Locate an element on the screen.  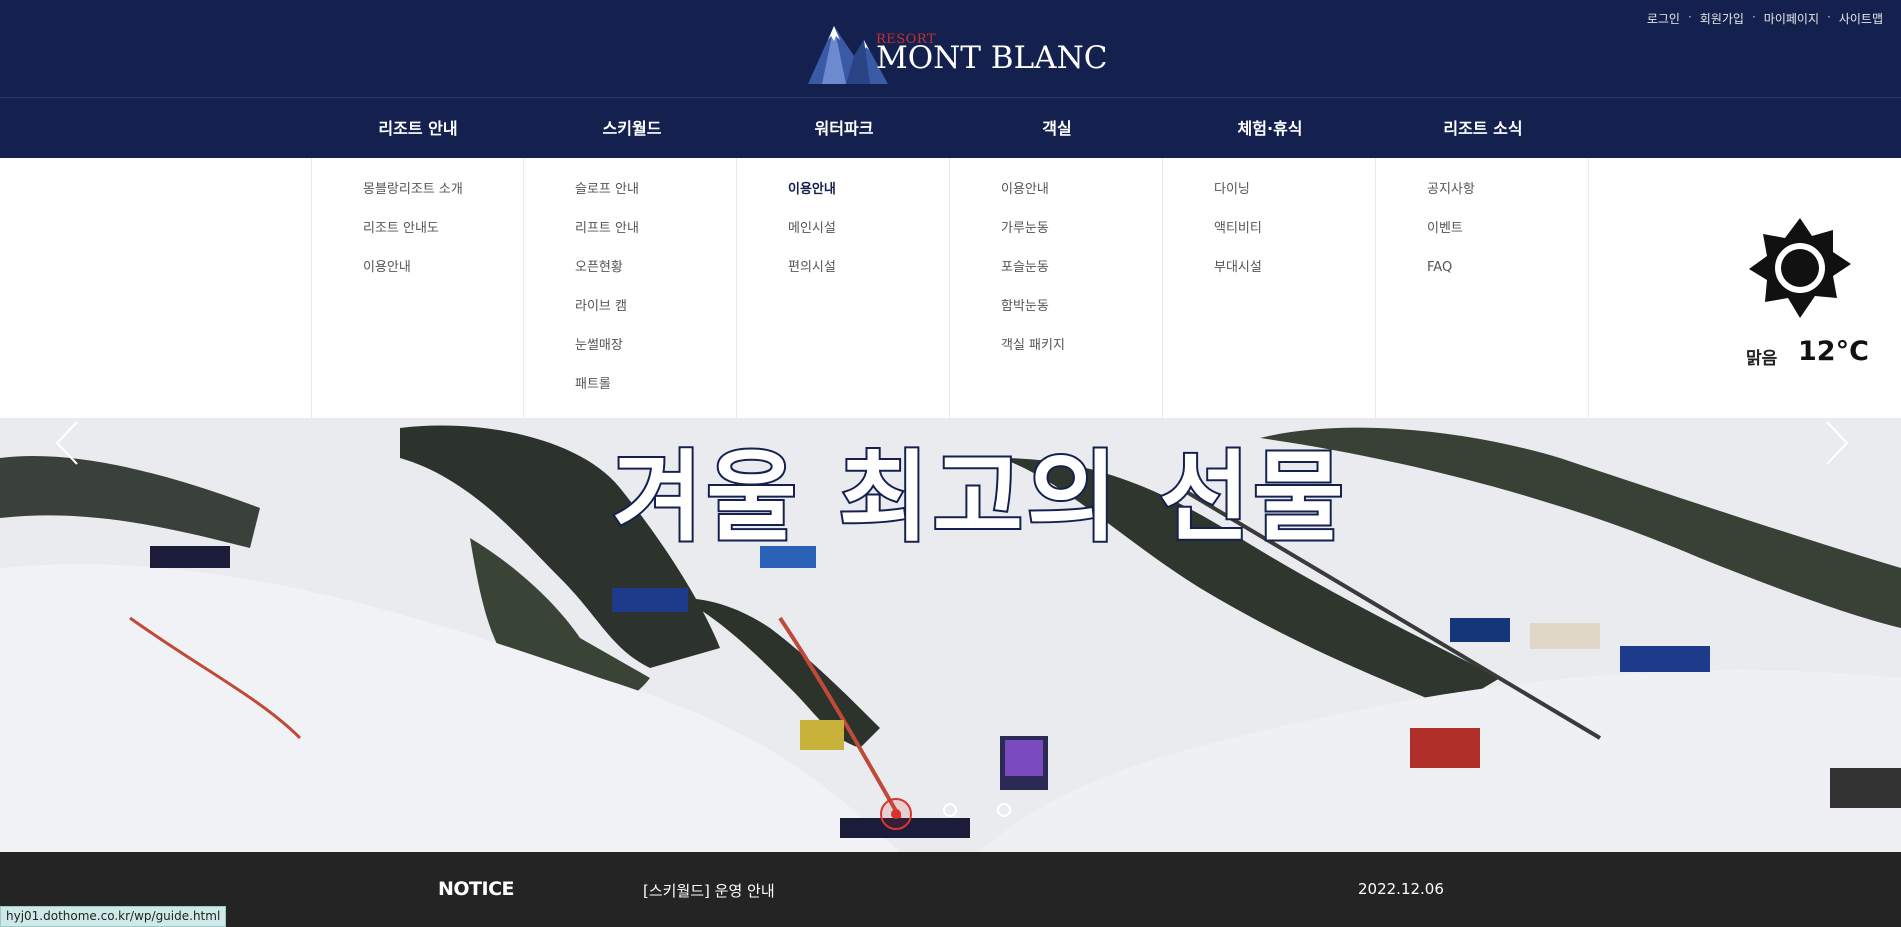
submenu-item: 포슬눈동 is located at coordinates (1082, 277).